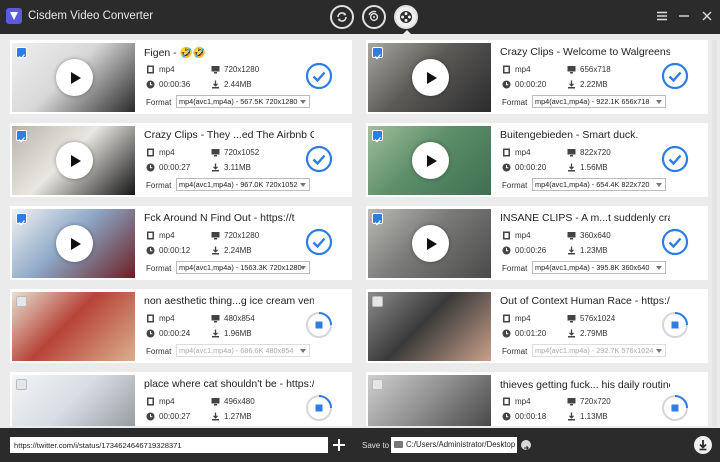  I want to click on check-circle-icon, so click(319, 242).